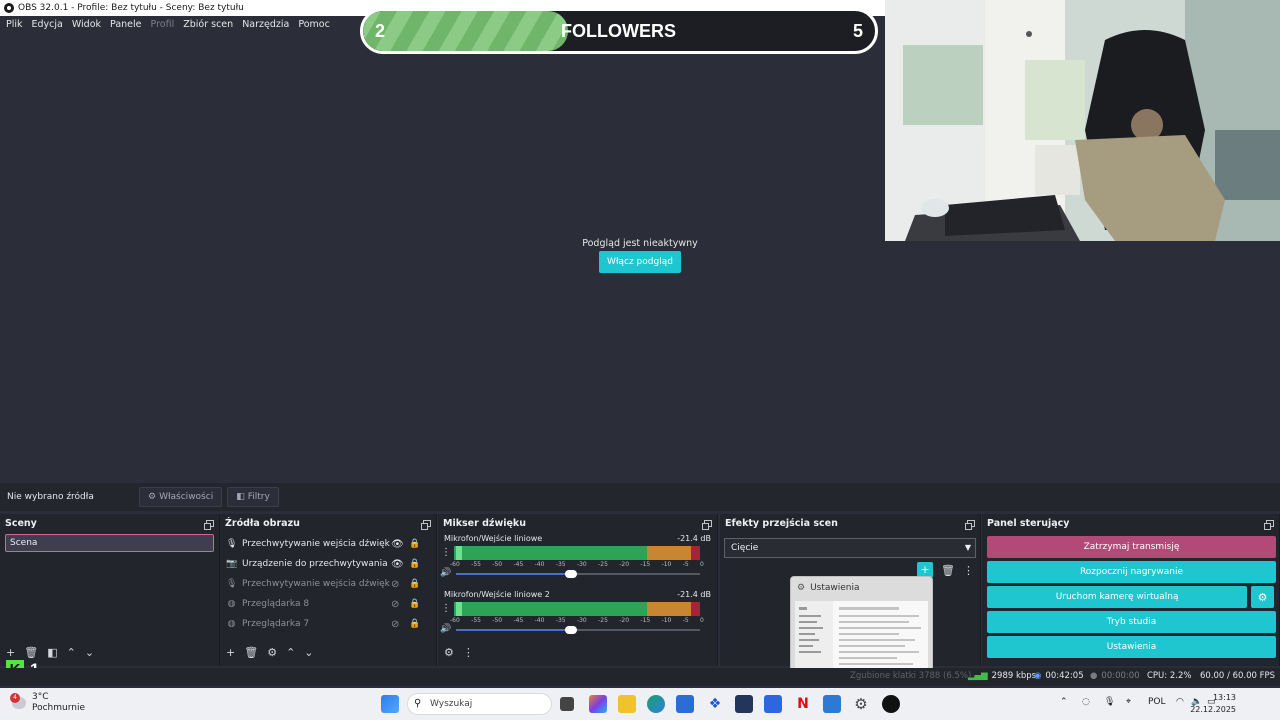  Describe the element at coordinates (1131, 622) in the screenshot. I see `studio-mode-button: Tryb studia` at that location.